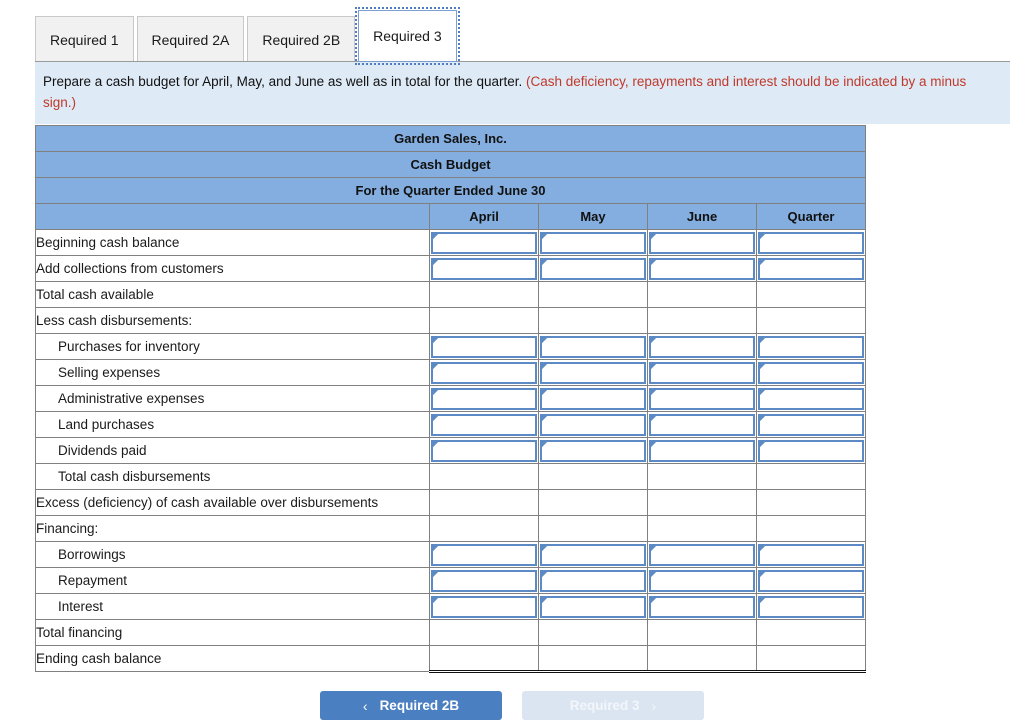 The width and height of the screenshot is (1024, 724). I want to click on table-title-line: For the Quarter Ended June 30, so click(450, 190).